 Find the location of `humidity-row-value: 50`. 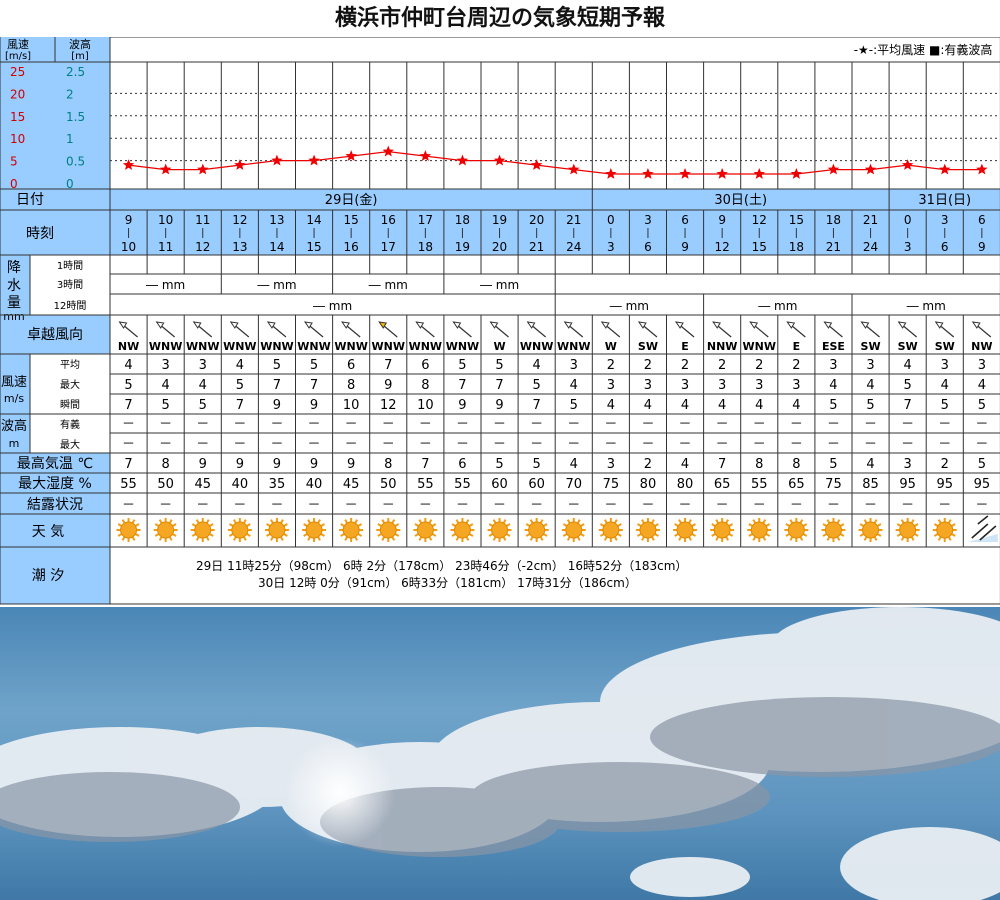

humidity-row-value: 50 is located at coordinates (165, 484).